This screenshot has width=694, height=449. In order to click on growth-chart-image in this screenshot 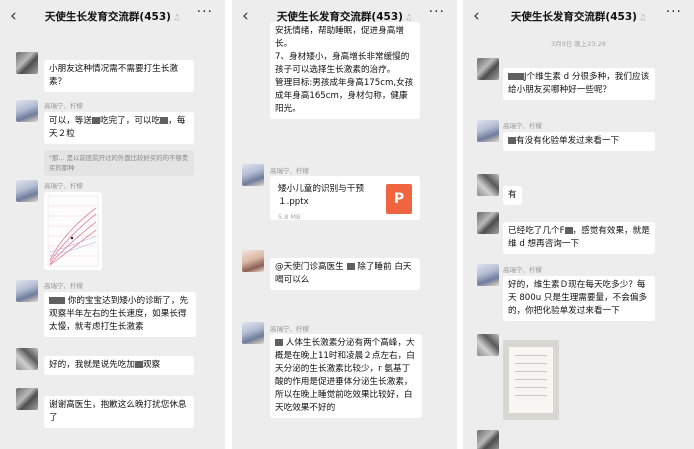, I will do `click(73, 231)`.